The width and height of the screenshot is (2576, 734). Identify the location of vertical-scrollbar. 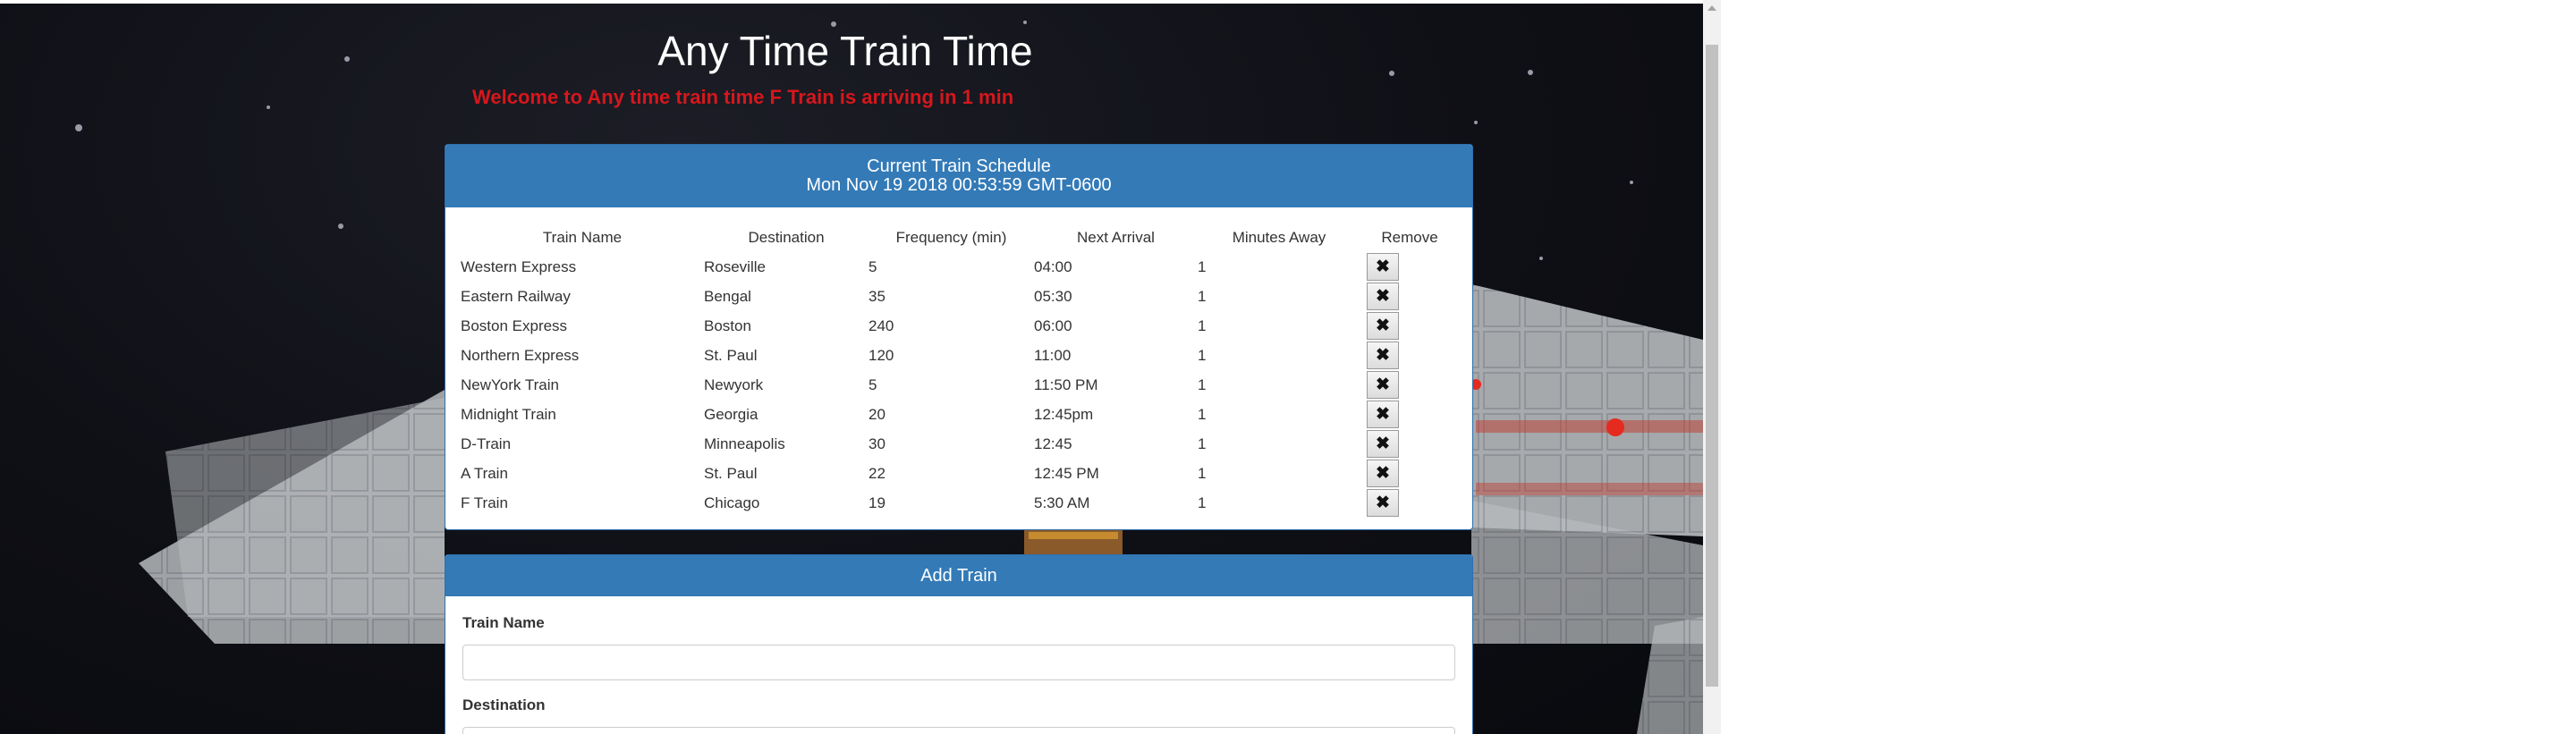
(1712, 367).